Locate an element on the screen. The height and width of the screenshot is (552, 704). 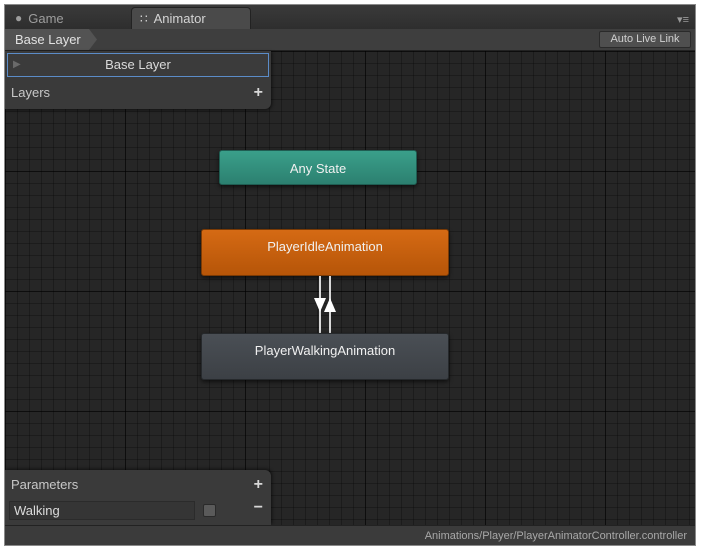
toolbar: Base Layer Auto Live Link is located at coordinates (350, 40).